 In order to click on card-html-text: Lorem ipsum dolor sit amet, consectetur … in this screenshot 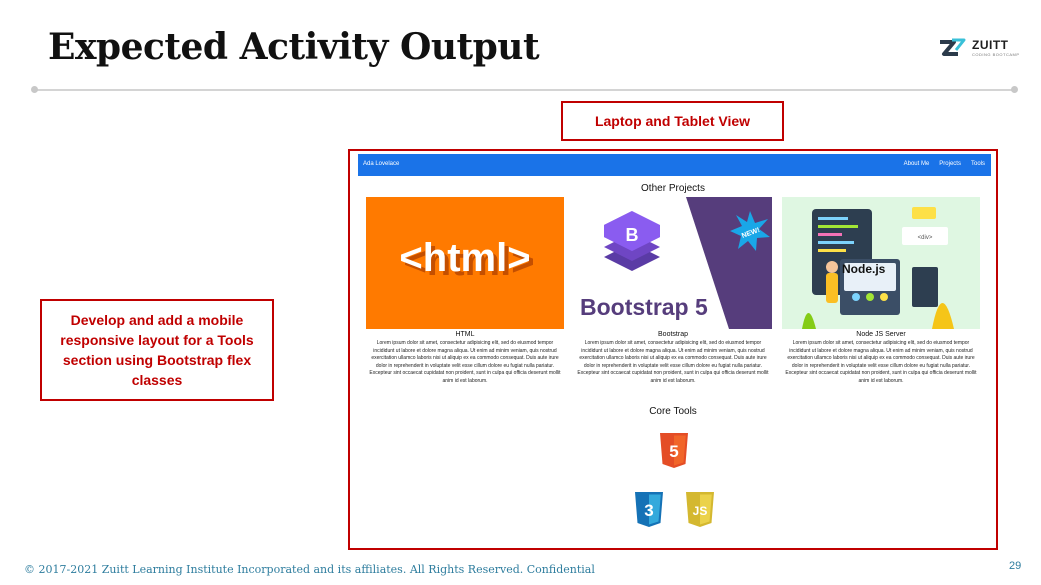, I will do `click(465, 362)`.